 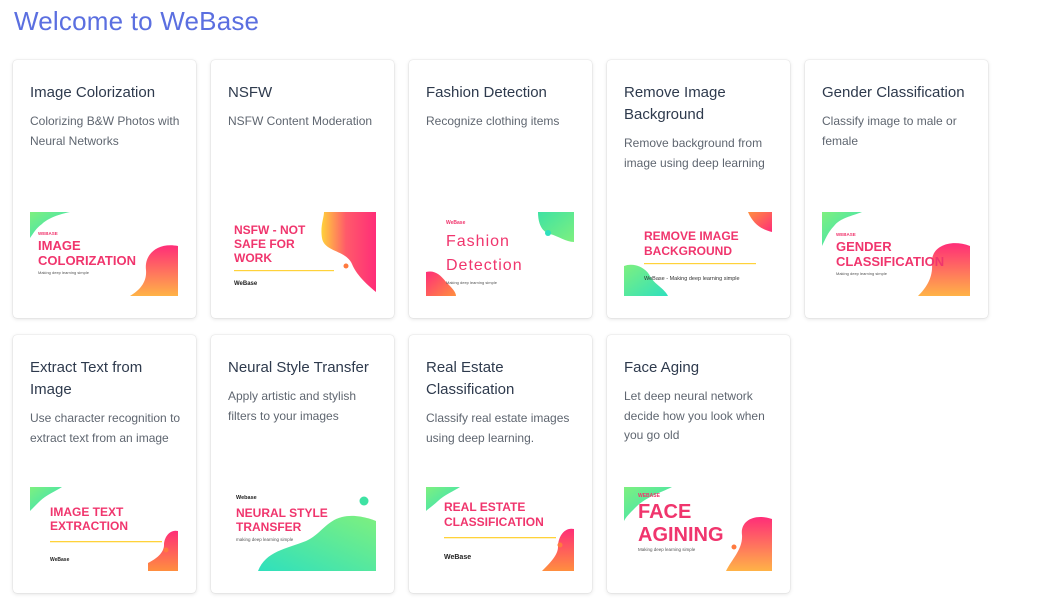 What do you see at coordinates (691, 236) in the screenshot?
I see `thumb-line1: REMOVE IMAGE` at bounding box center [691, 236].